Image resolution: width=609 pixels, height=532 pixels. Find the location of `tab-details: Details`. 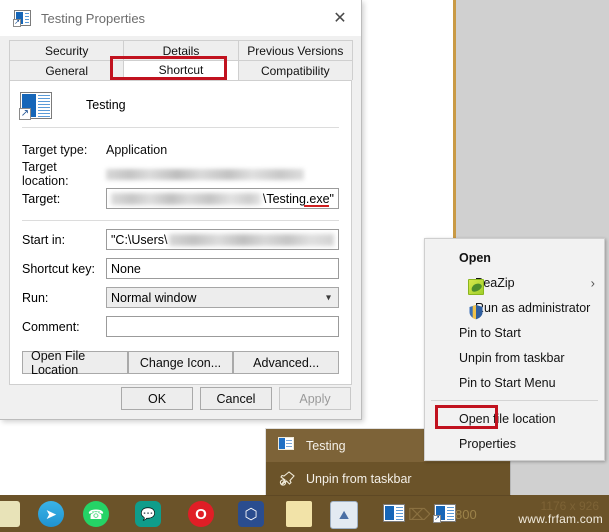

tab-details: Details is located at coordinates (181, 50).